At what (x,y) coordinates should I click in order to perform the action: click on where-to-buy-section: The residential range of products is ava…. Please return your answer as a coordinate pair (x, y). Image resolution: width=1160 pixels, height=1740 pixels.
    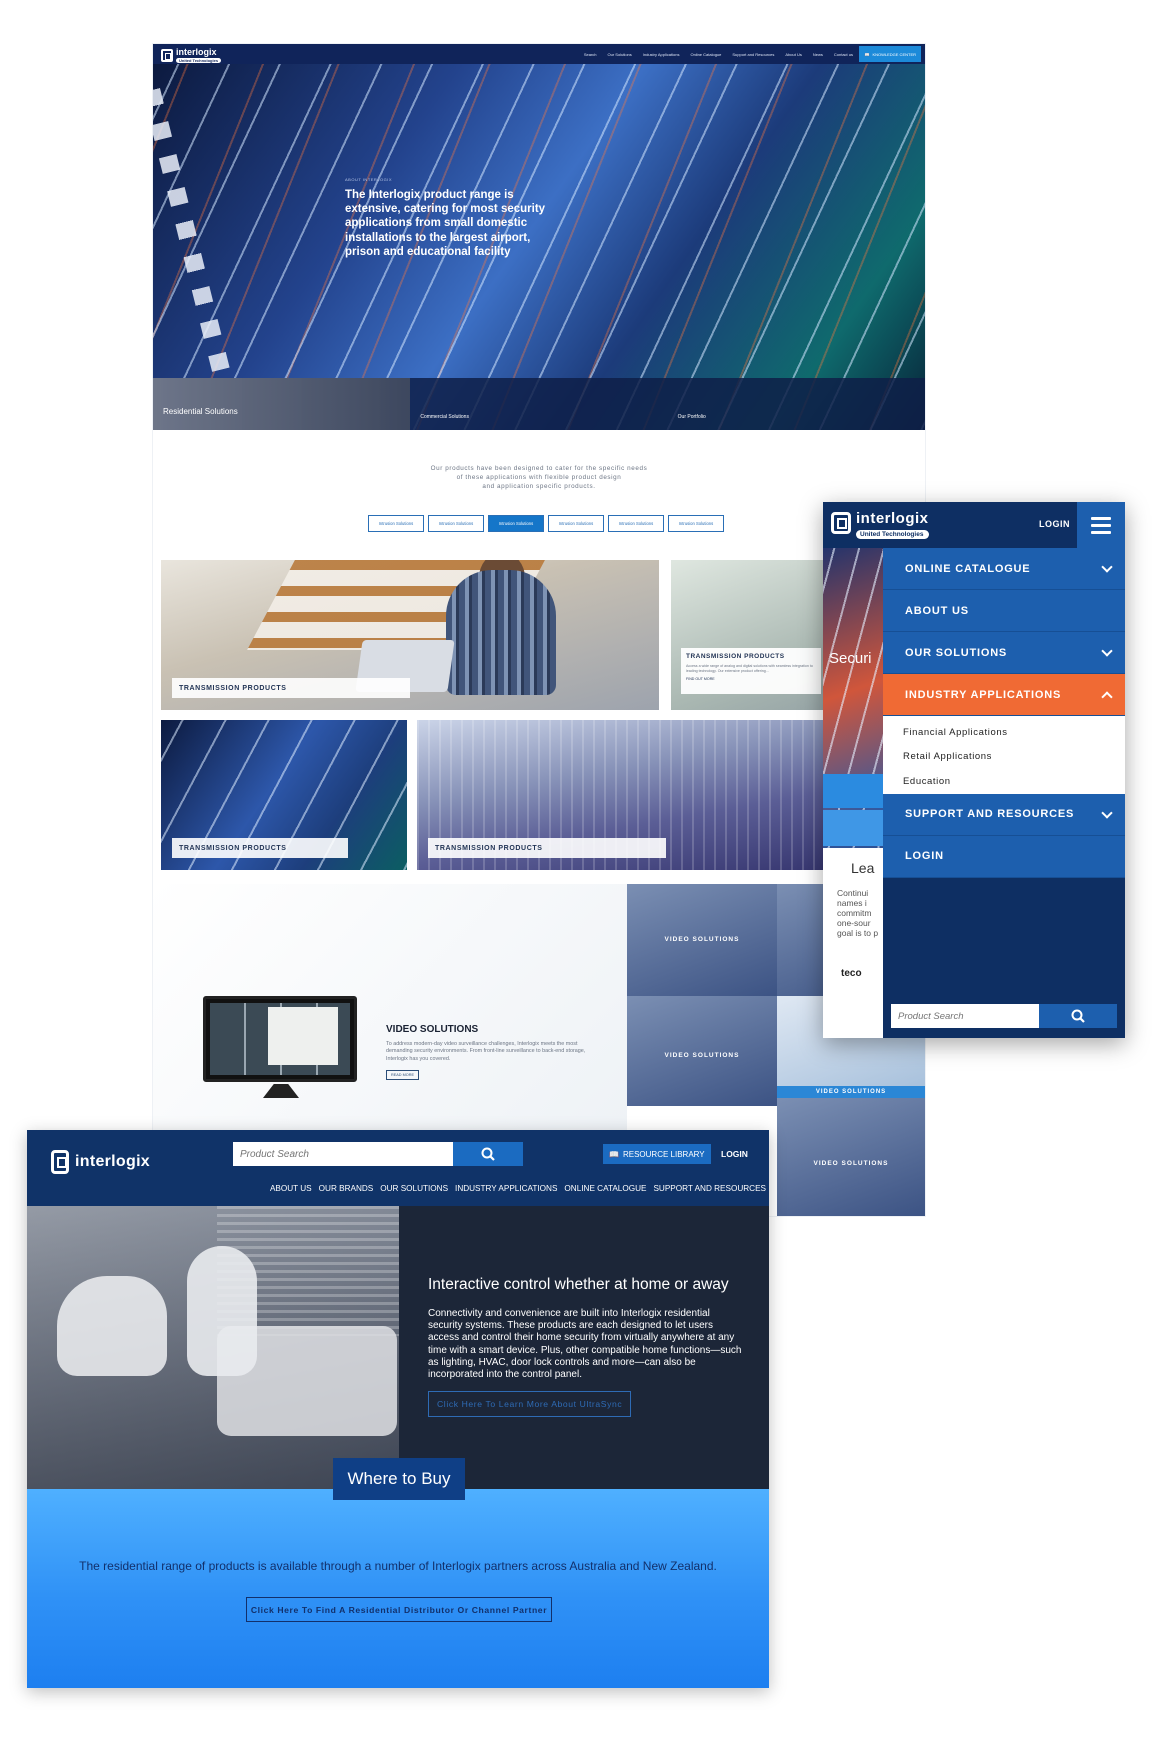
    Looking at the image, I should click on (398, 1588).